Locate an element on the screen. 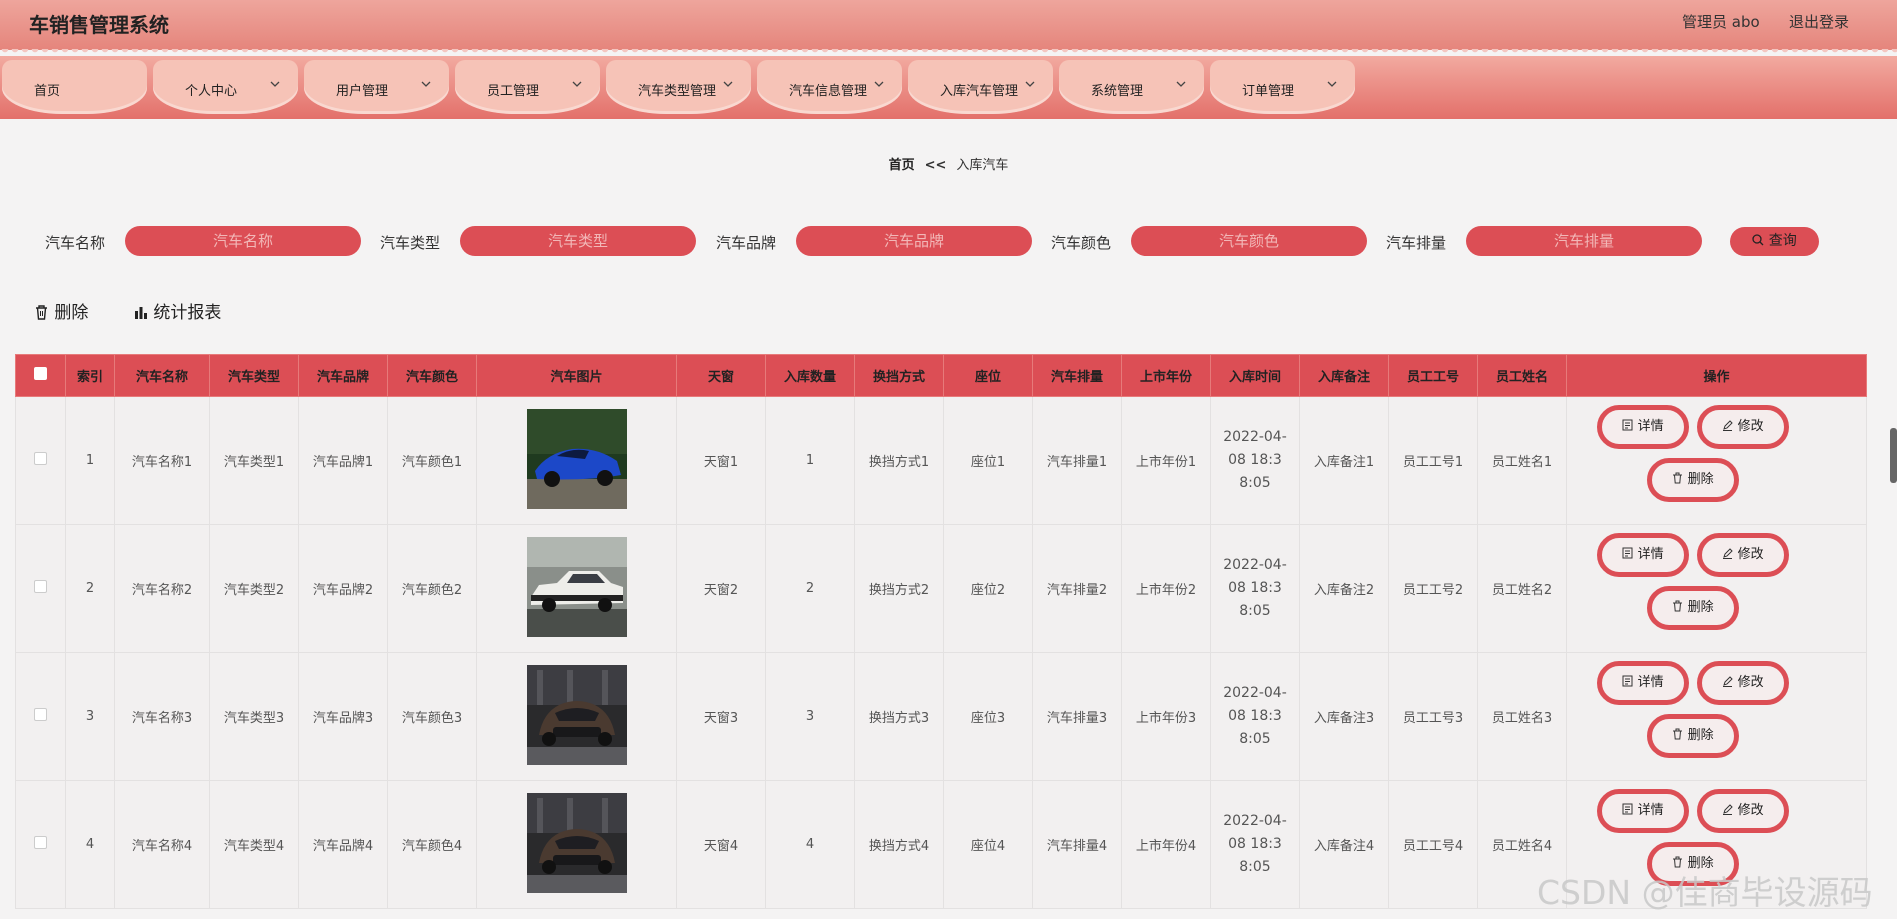  search-input-car-type is located at coordinates (578, 241).